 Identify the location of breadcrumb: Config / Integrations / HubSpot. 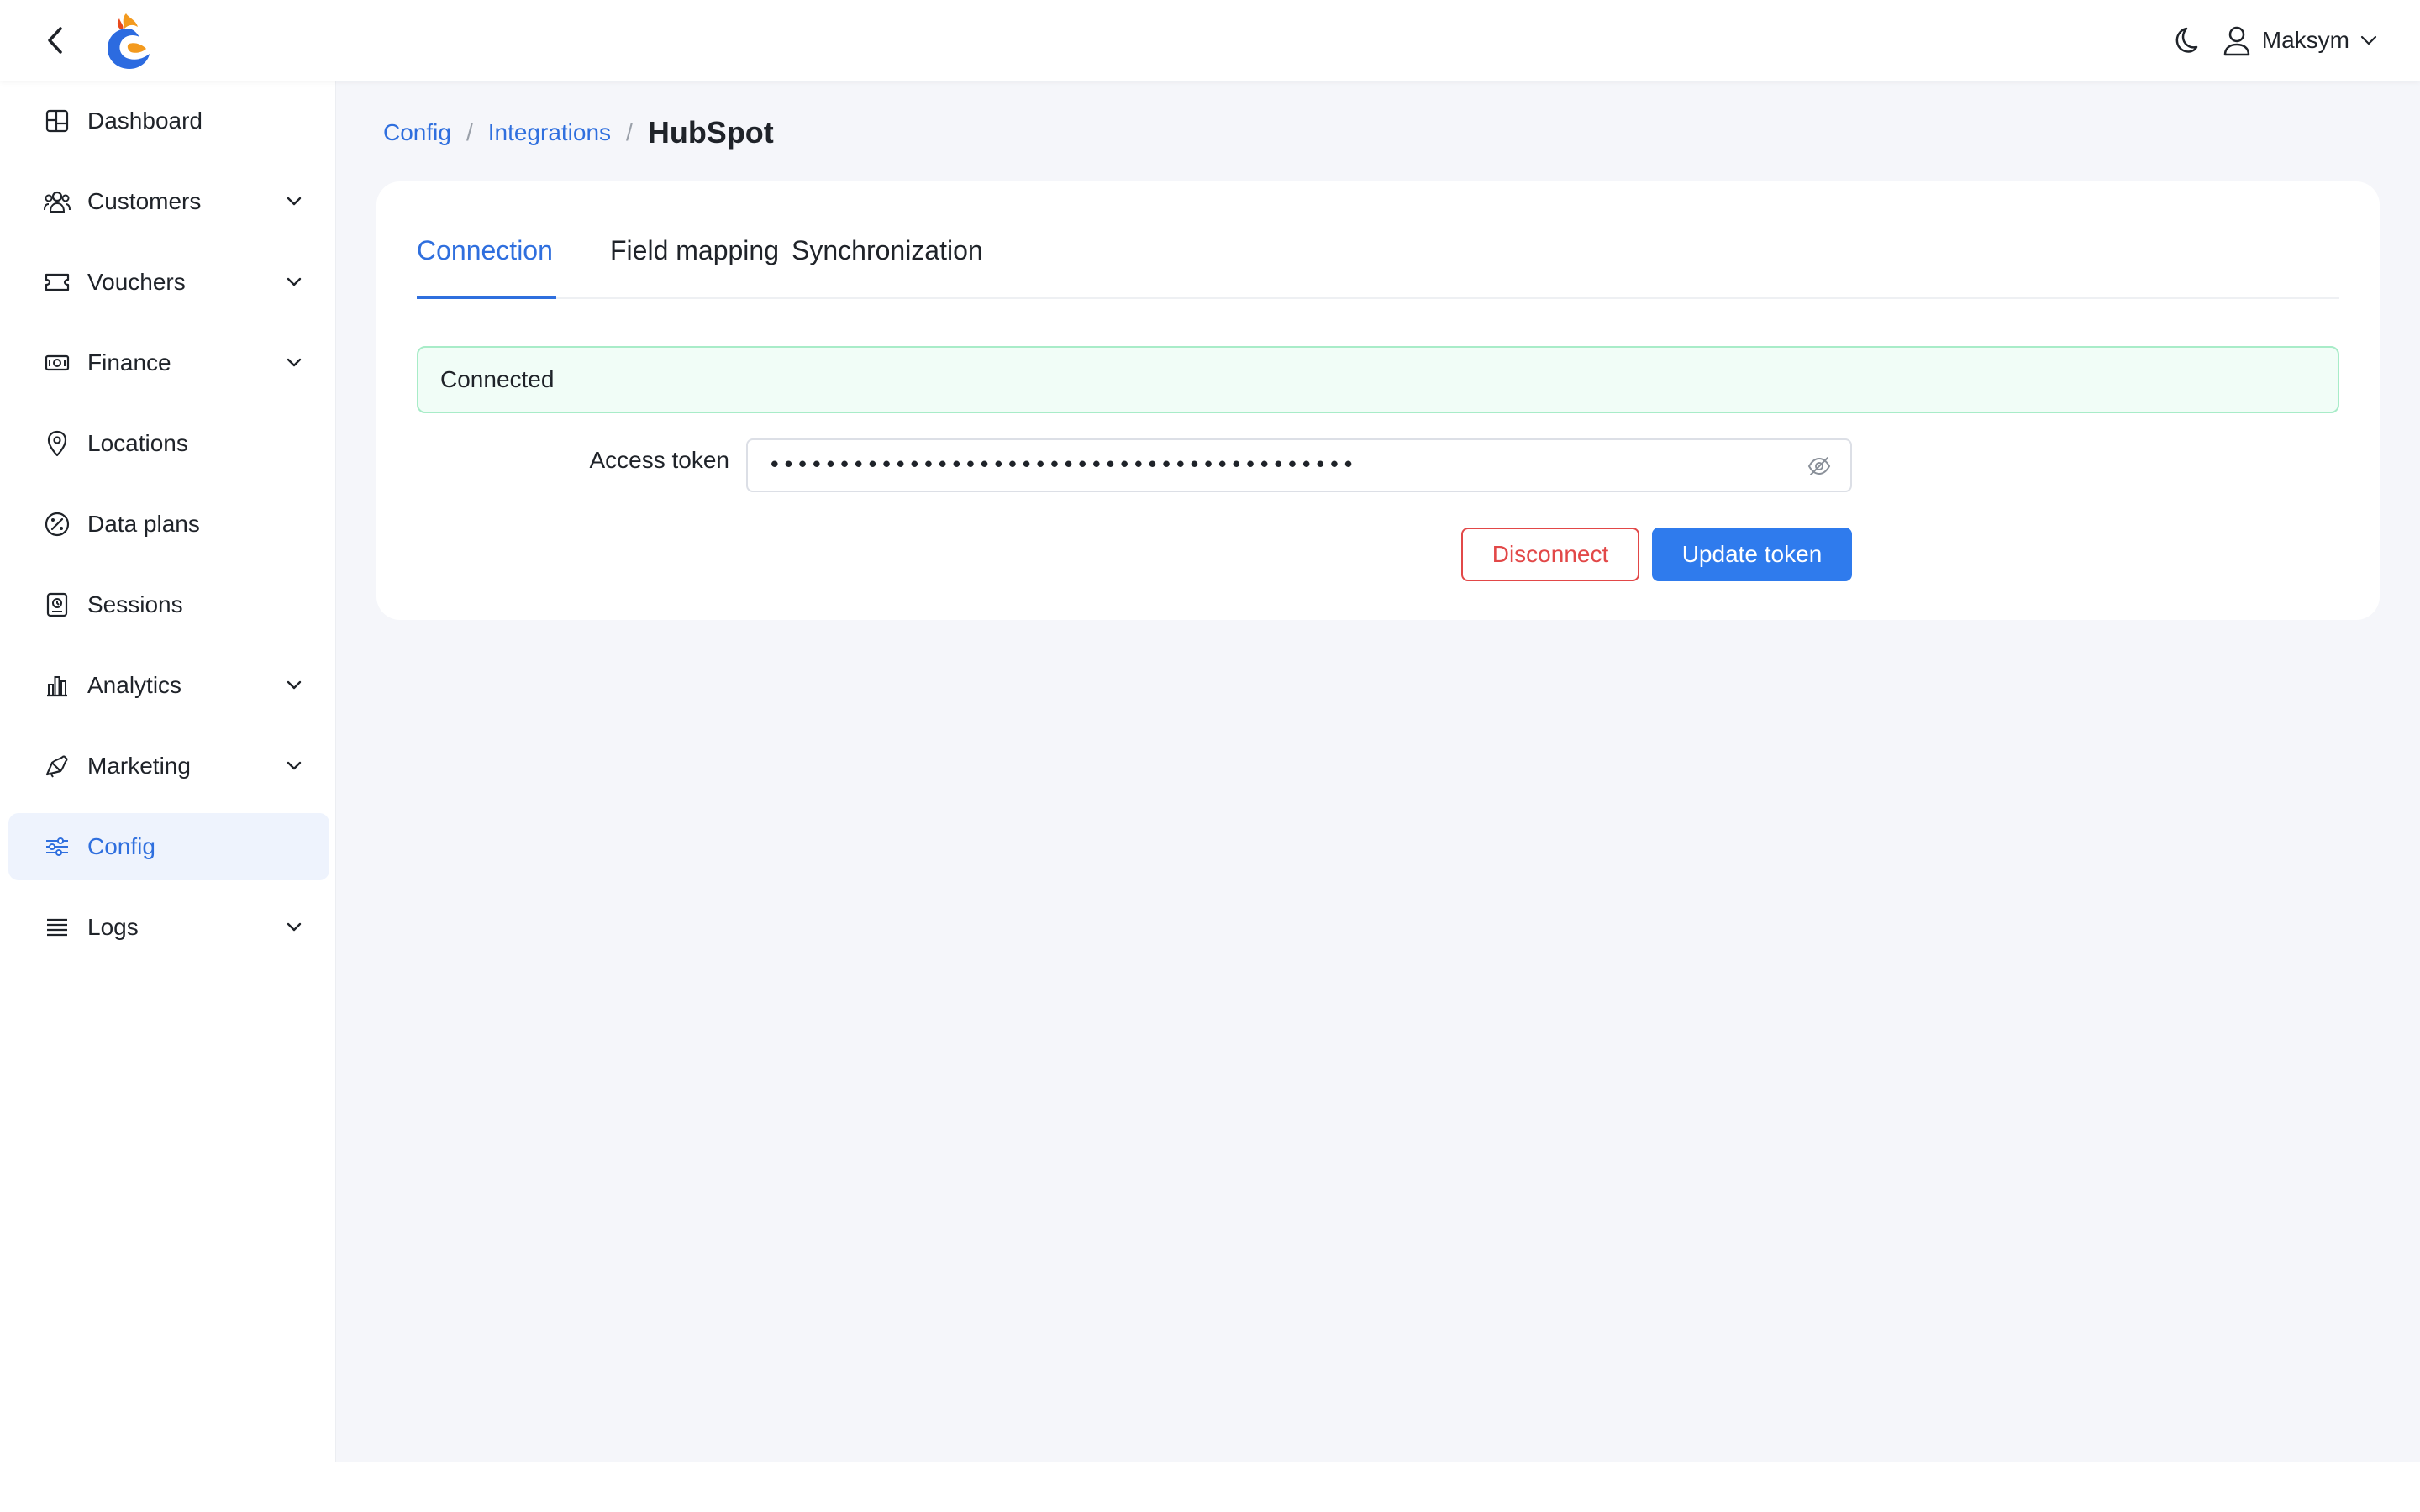
(578, 132).